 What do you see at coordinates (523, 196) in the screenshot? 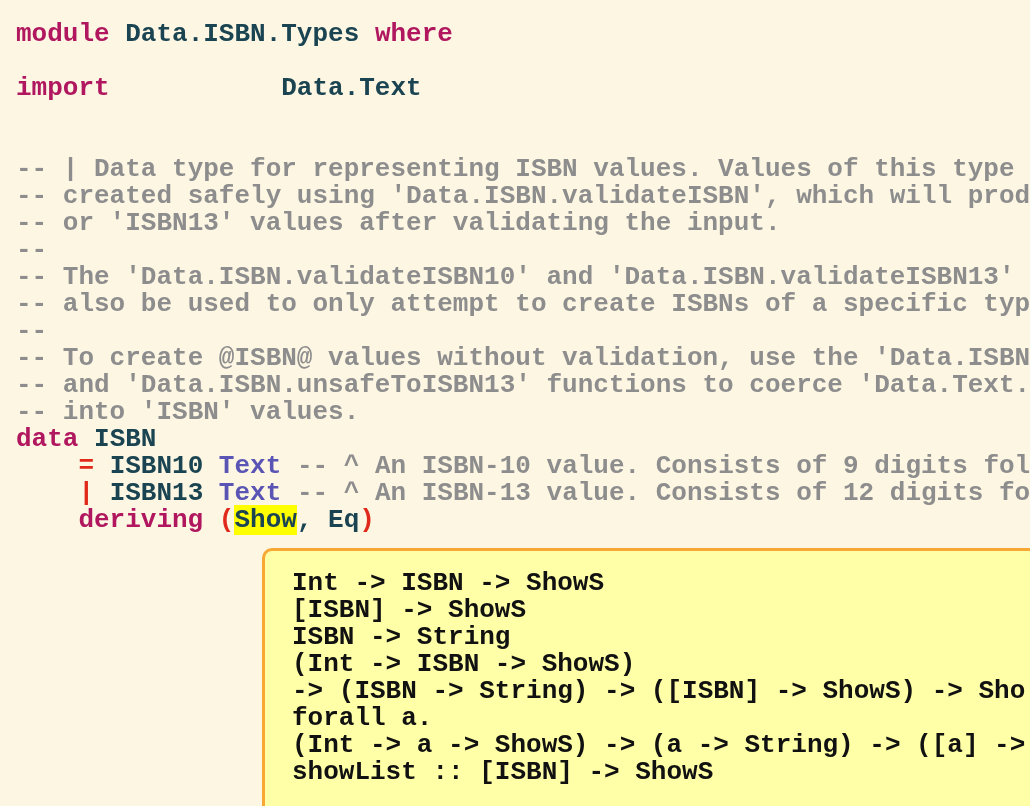
I see `code-comment: -- created safely using 'Data.ISBN.validateISBN', which will prod` at bounding box center [523, 196].